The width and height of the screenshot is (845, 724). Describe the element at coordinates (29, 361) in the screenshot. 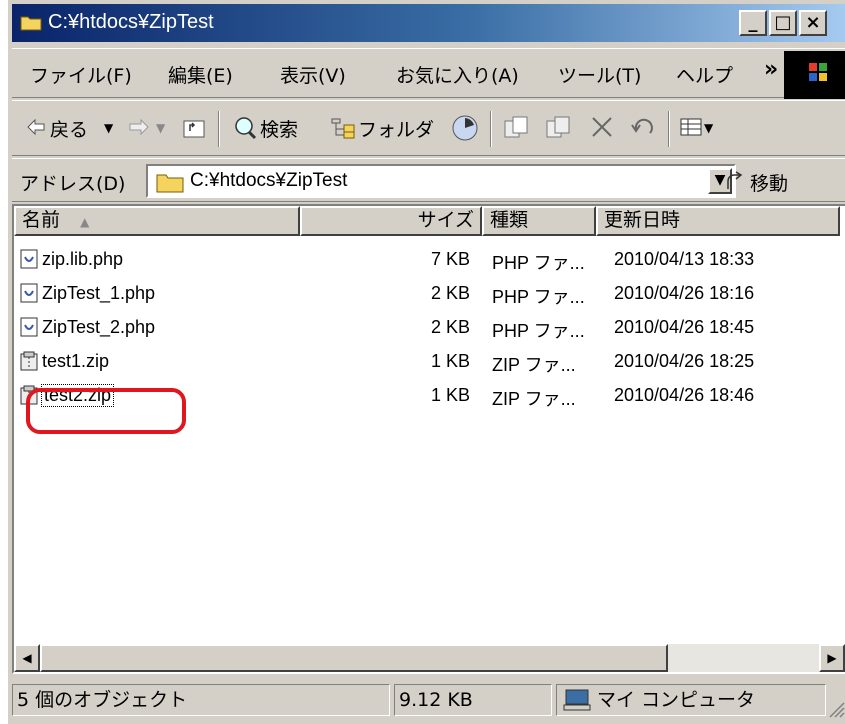

I see `zip-file-icon` at that location.